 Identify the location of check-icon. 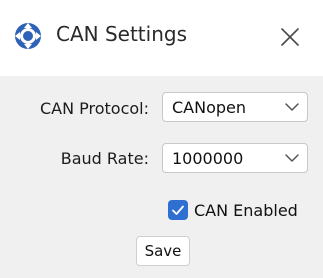
(178, 210).